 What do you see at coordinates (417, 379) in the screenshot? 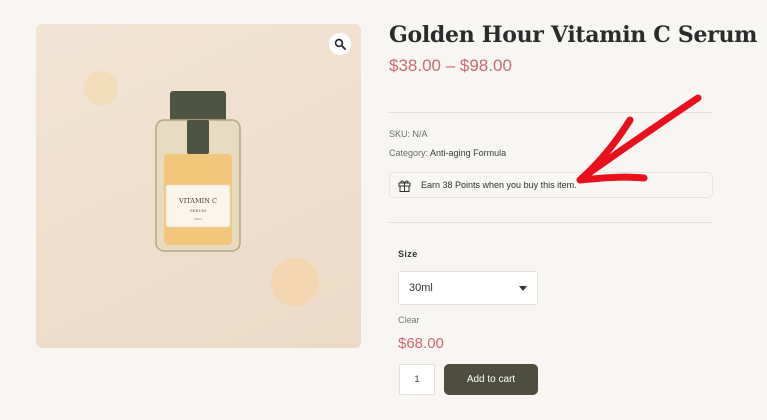
I see `quantity-input: 1` at bounding box center [417, 379].